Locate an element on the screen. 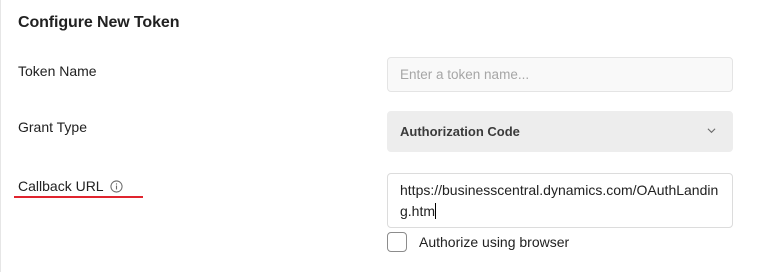  annotation-underline is located at coordinates (78, 197).